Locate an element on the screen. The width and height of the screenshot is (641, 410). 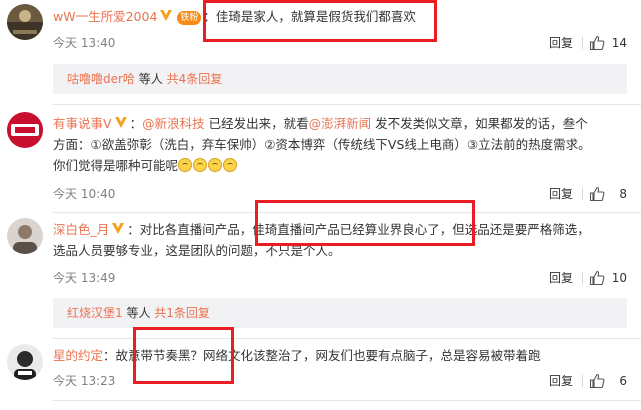
username-link: wW一生所爱2004 is located at coordinates (105, 16).